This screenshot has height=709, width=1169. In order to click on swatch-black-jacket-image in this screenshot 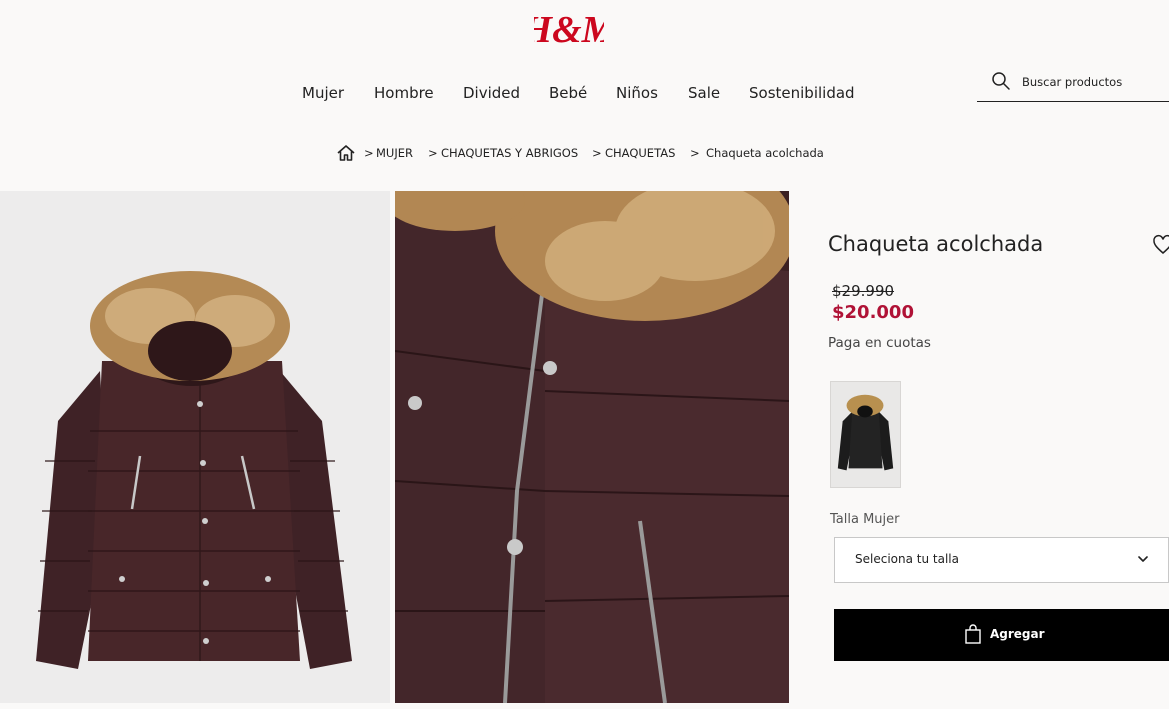, I will do `click(865, 434)`.